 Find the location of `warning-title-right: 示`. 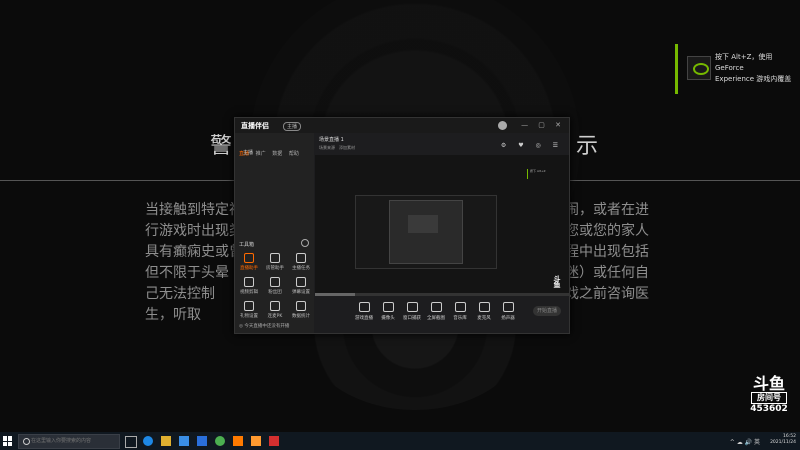

warning-title-right: 示 is located at coordinates (587, 146).